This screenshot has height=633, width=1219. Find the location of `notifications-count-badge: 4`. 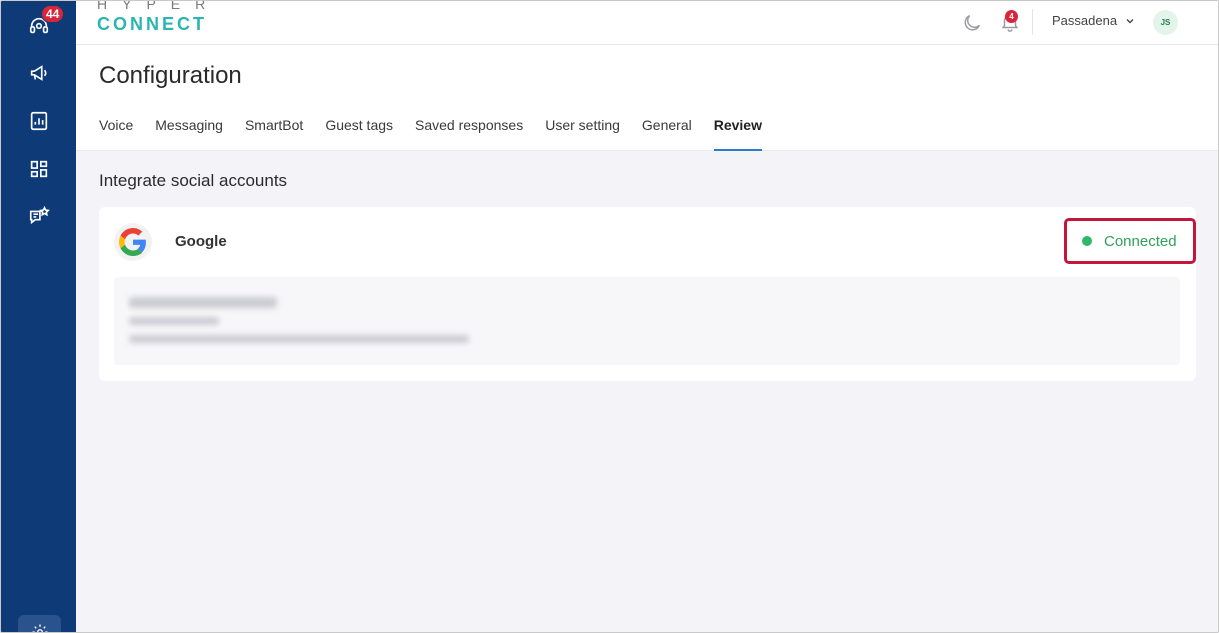

notifications-count-badge: 4 is located at coordinates (1011, 16).